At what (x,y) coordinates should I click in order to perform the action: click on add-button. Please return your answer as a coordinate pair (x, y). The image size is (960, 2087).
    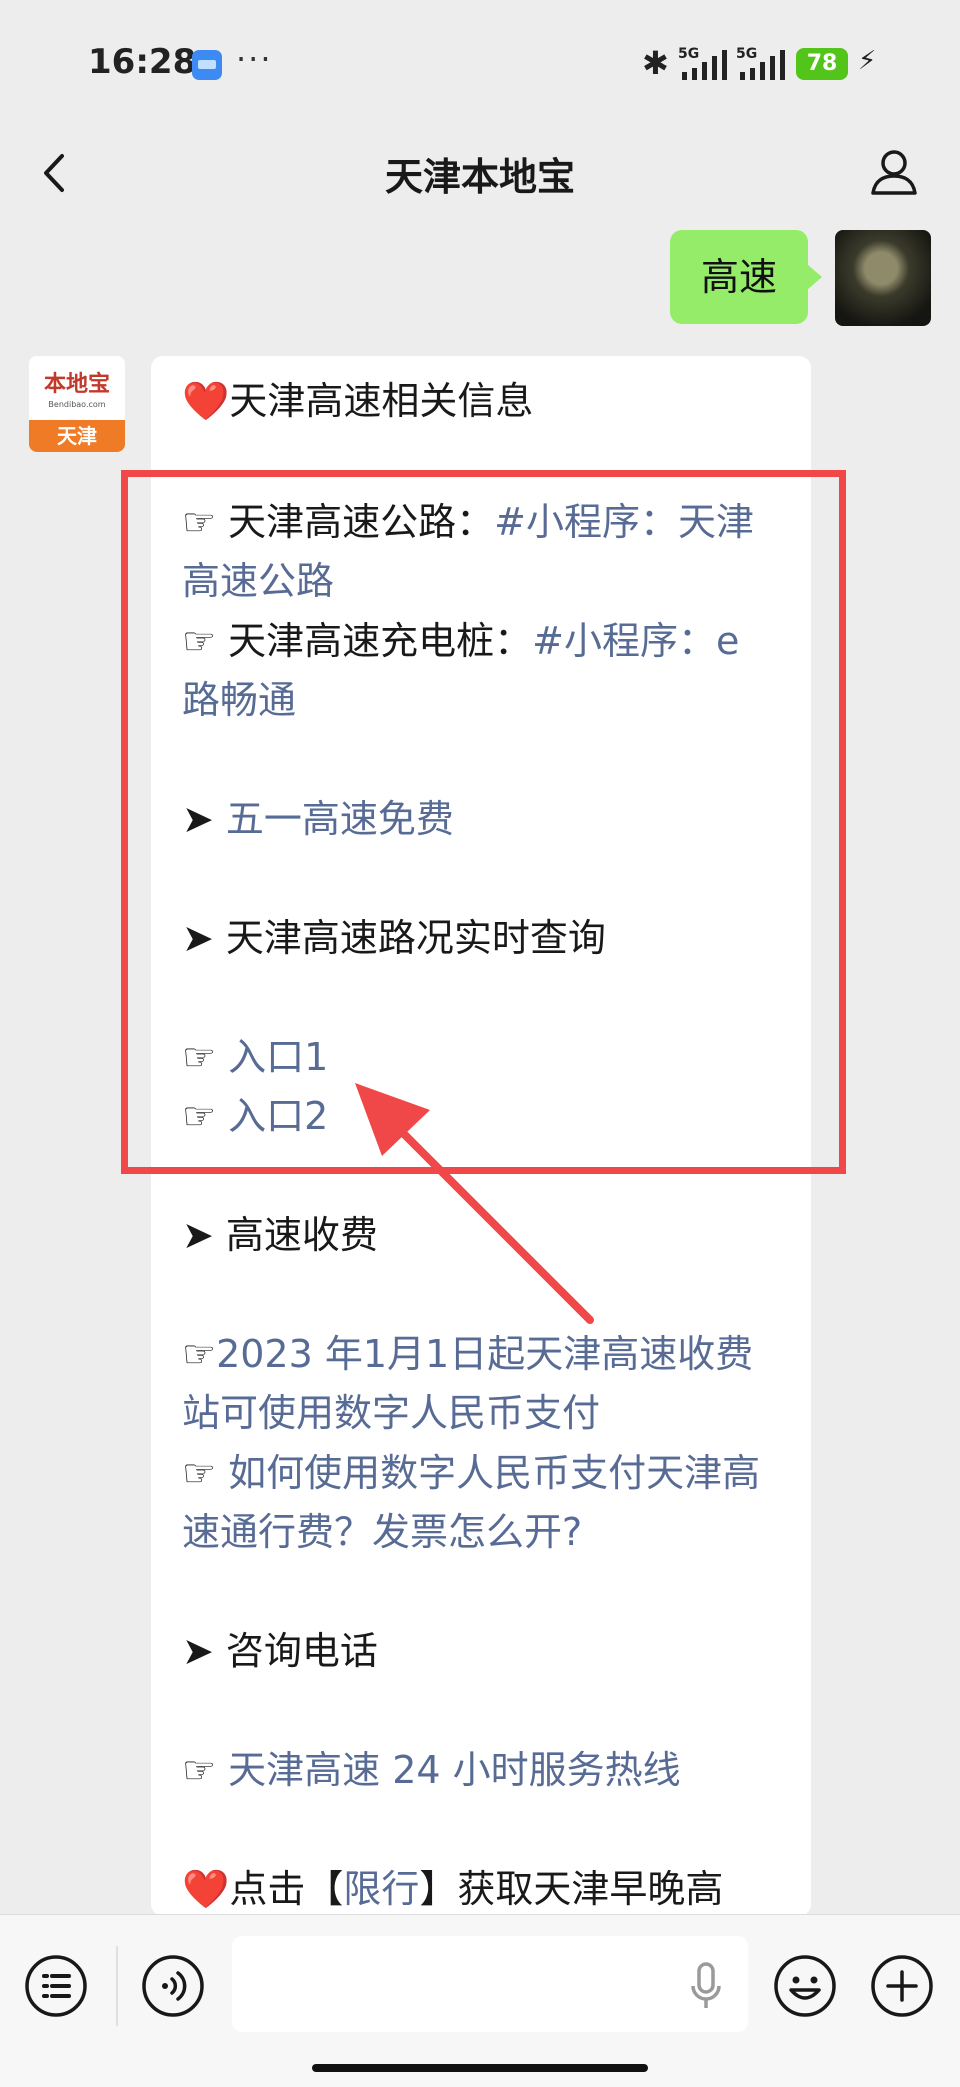
    Looking at the image, I should click on (902, 1986).